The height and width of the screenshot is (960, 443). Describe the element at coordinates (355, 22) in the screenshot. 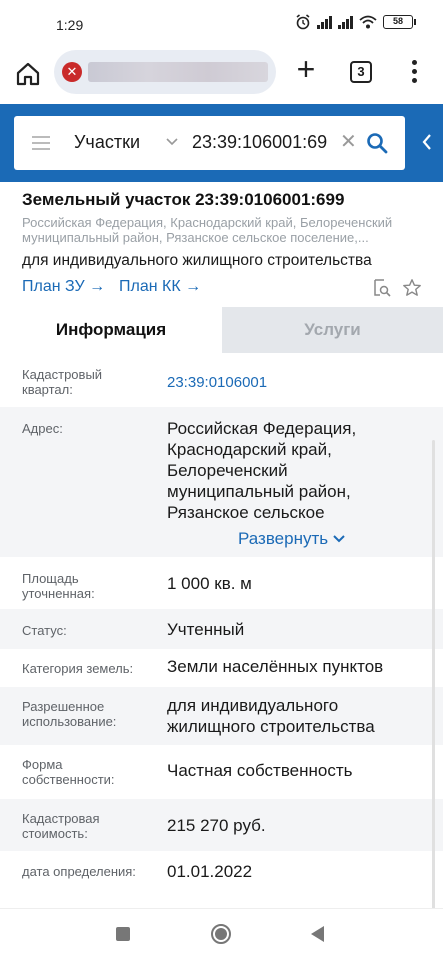

I see `status-icons: 58` at that location.